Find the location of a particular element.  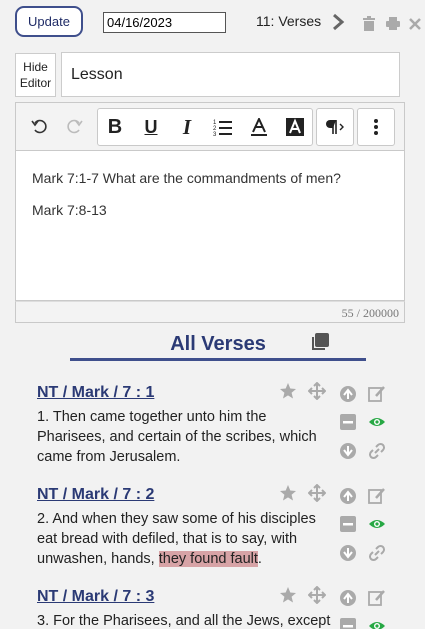

paragraph-icon is located at coordinates (335, 127).